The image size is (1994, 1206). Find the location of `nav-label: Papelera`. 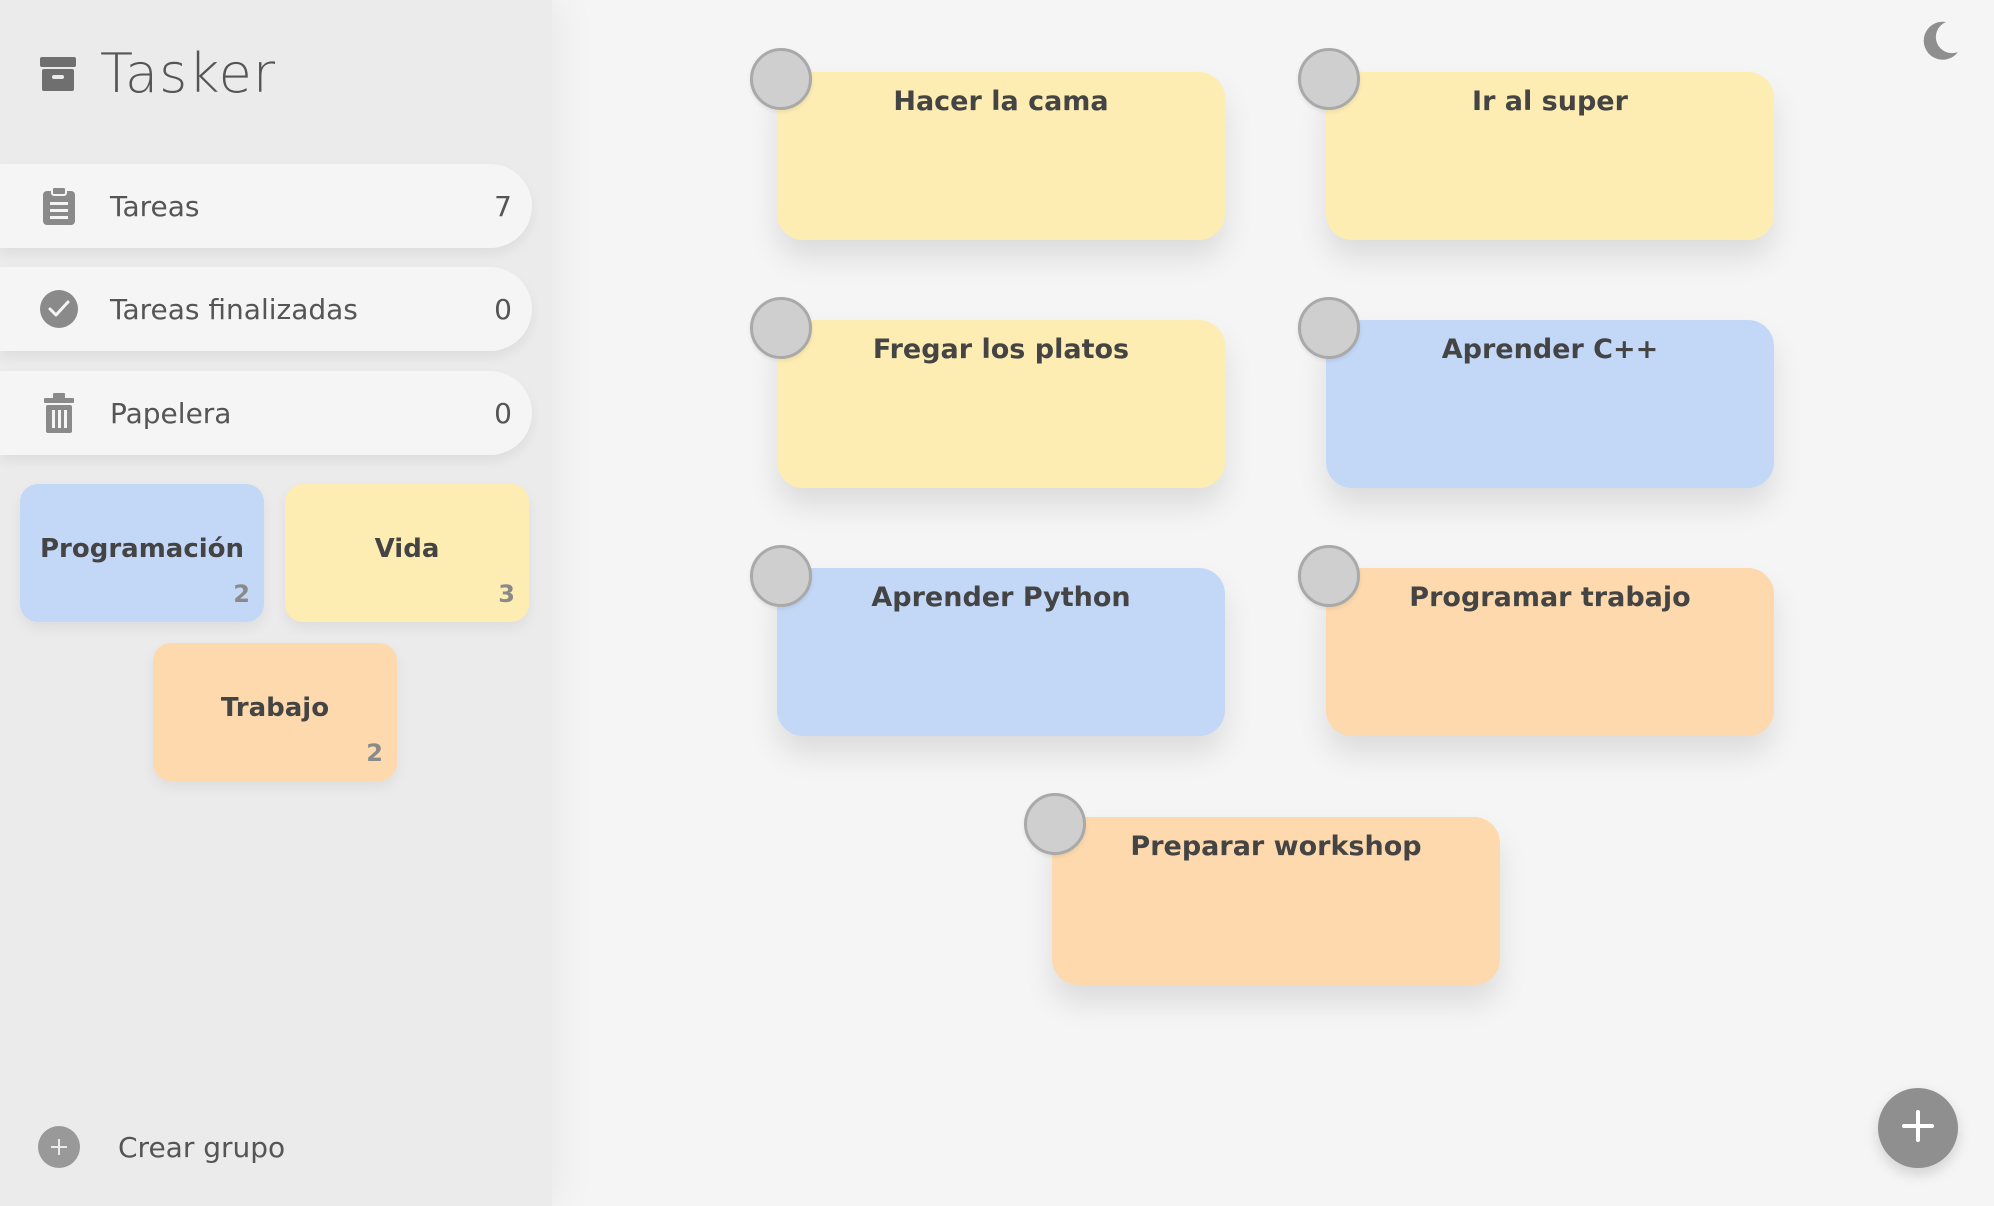

nav-label: Papelera is located at coordinates (171, 413).